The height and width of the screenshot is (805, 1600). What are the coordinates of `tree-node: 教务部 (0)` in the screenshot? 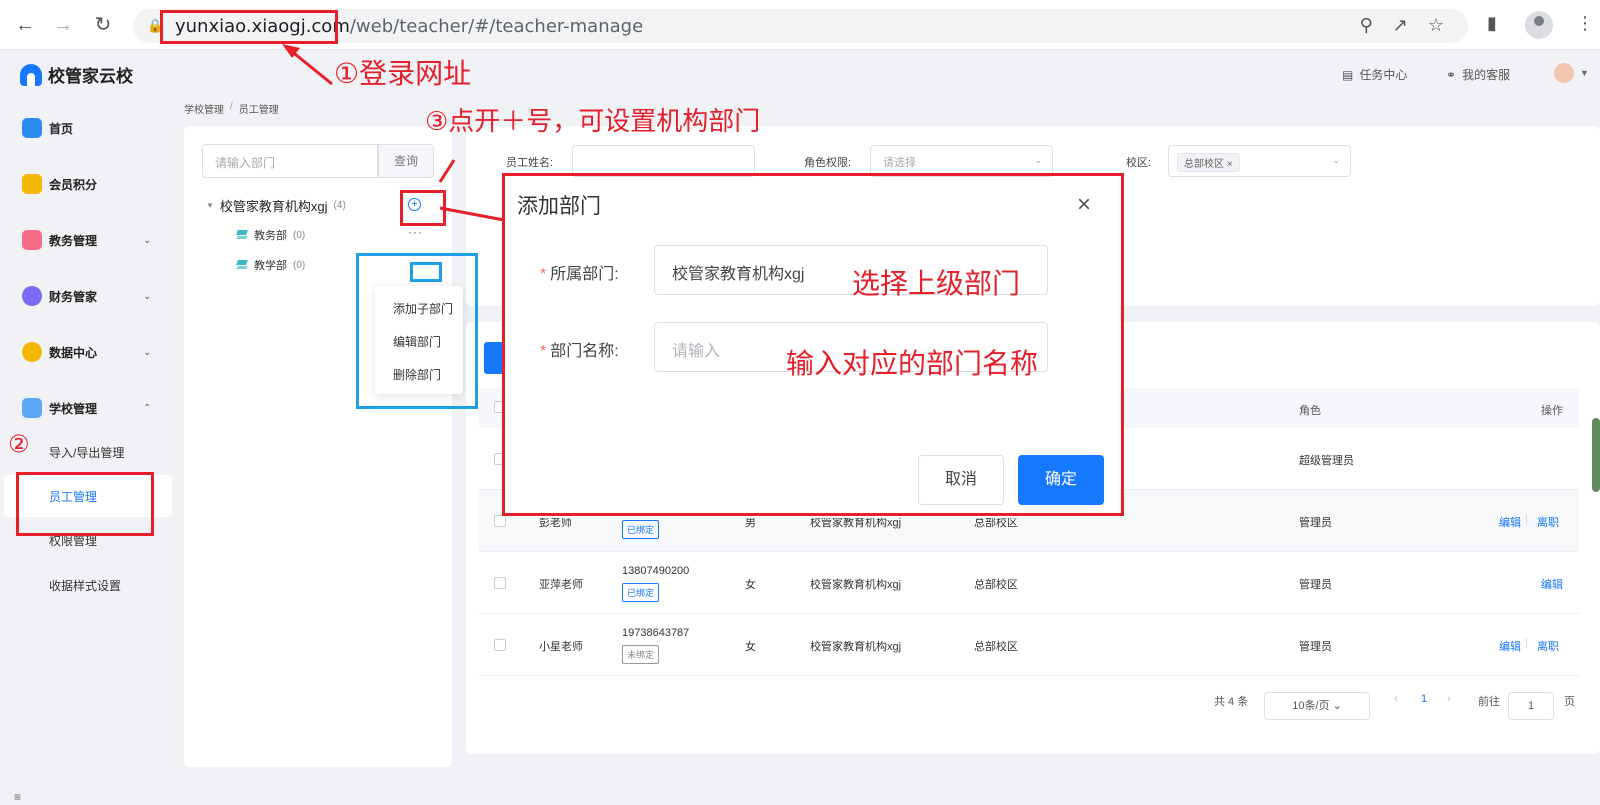 It's located at (270, 235).